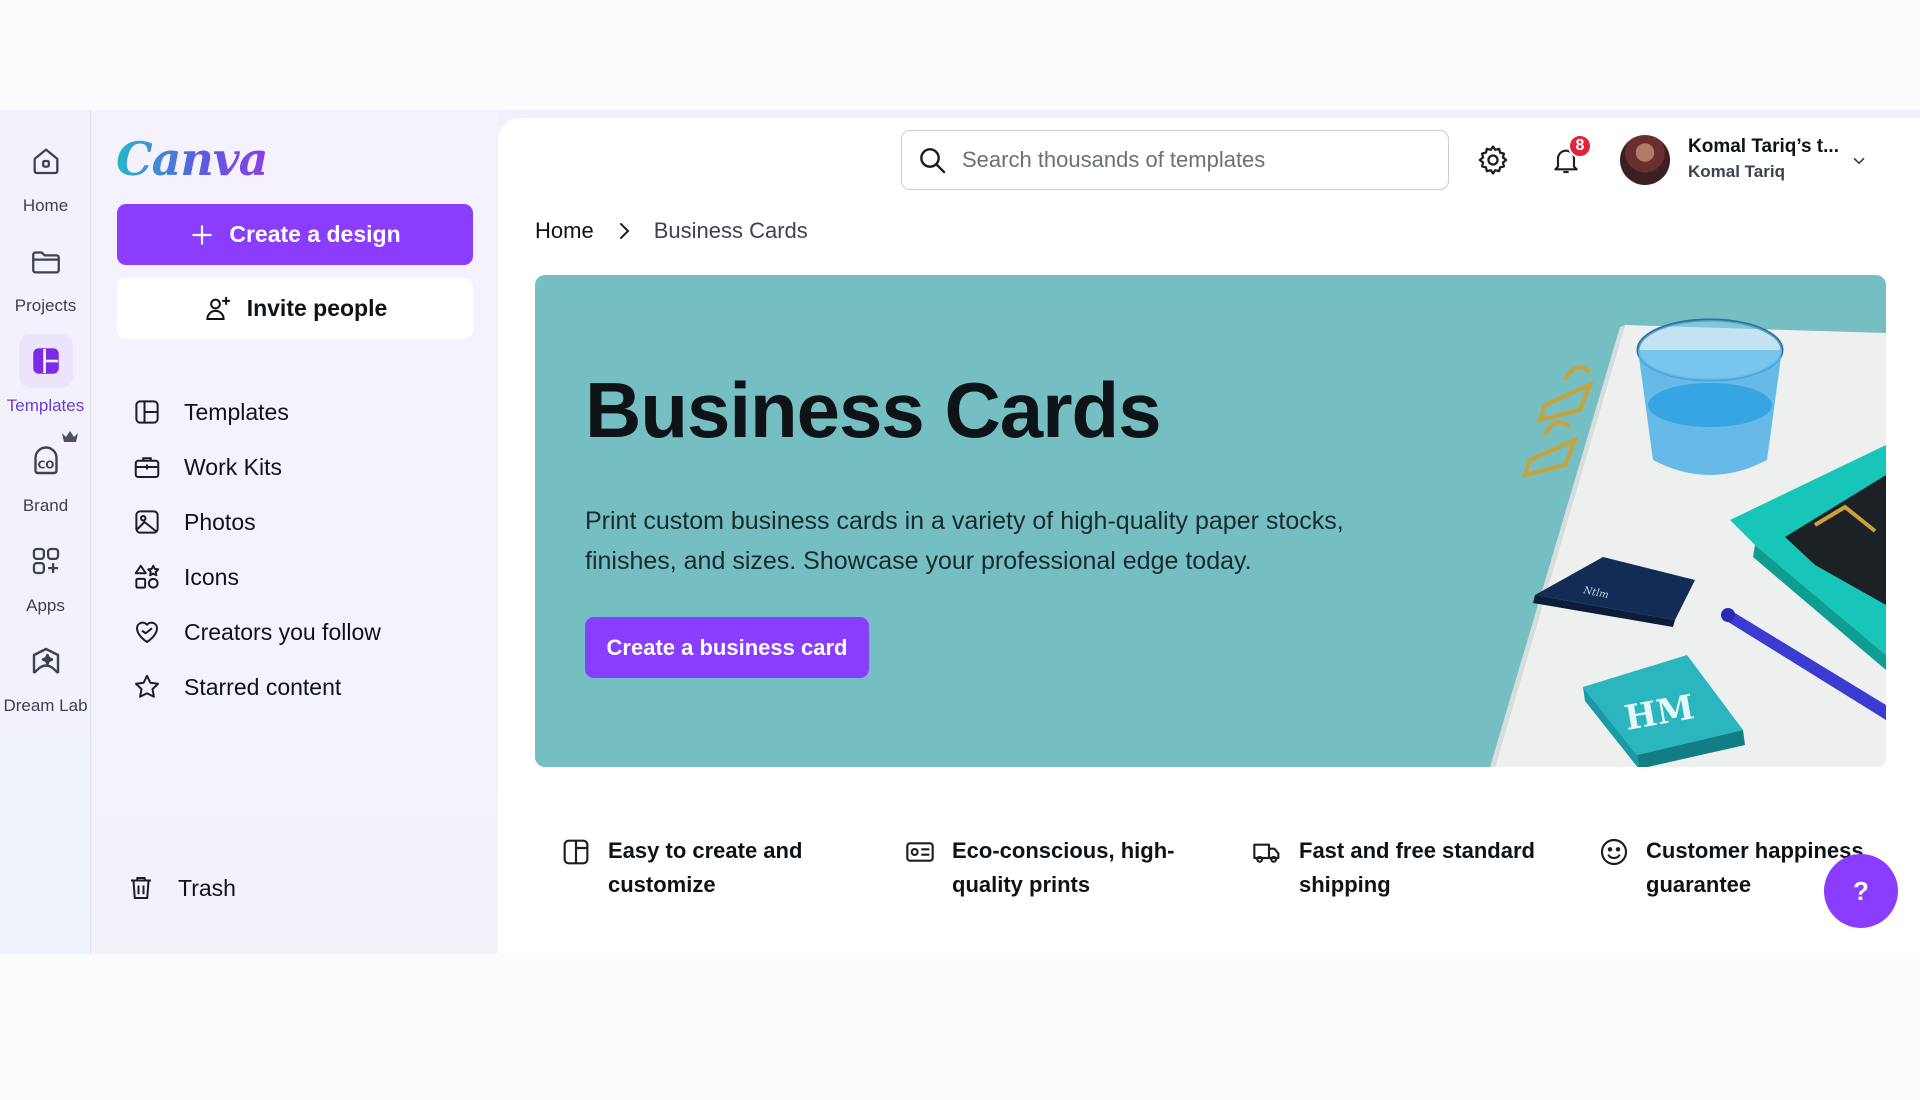 This screenshot has width=1920, height=1100. What do you see at coordinates (45, 505) in the screenshot?
I see `rail-label-brand: Brand` at bounding box center [45, 505].